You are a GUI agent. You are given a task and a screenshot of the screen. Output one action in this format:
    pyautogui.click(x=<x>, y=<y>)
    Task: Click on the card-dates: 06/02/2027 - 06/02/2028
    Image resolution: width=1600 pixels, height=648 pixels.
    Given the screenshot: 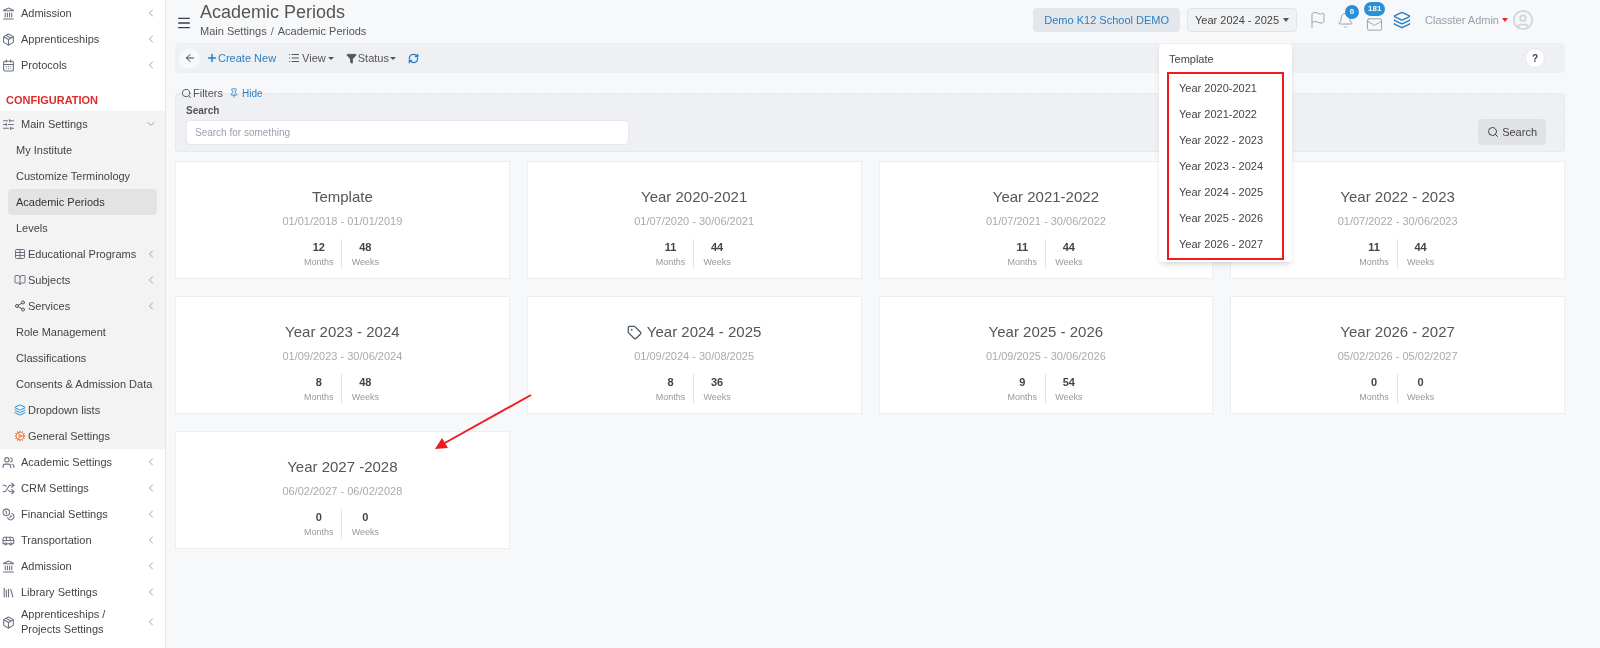 What is the action you would take?
    pyautogui.click(x=342, y=491)
    